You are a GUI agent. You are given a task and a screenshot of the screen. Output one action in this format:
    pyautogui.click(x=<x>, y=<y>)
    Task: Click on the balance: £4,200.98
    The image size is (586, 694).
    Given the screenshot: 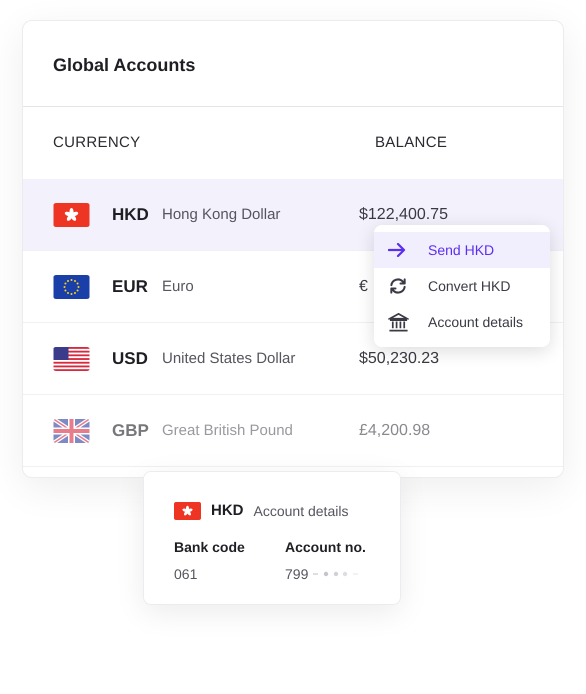 What is the action you would take?
    pyautogui.click(x=394, y=430)
    